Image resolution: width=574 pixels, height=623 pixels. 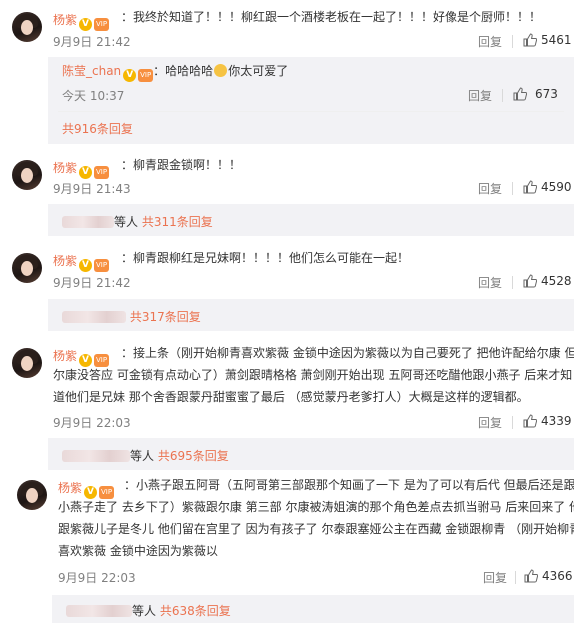 I want to click on like-count: 4339, so click(x=556, y=421).